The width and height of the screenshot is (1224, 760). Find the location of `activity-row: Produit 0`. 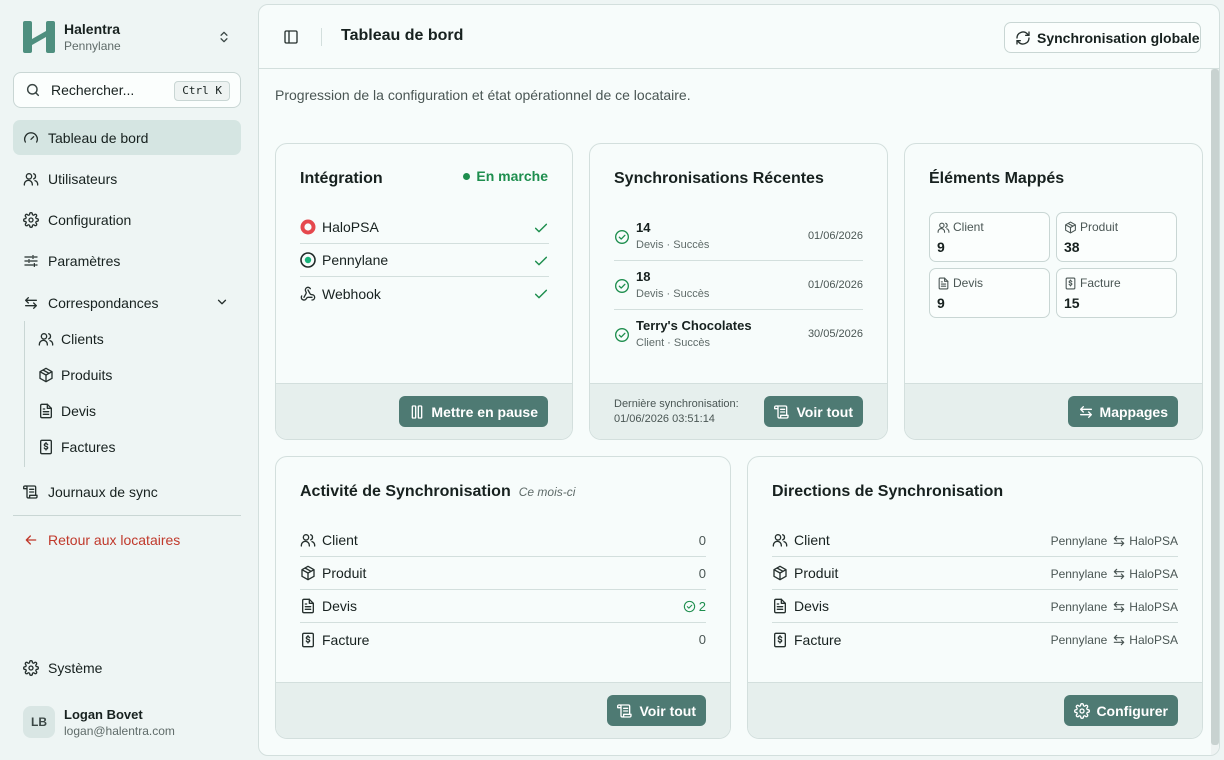

activity-row: Produit 0 is located at coordinates (503, 573).